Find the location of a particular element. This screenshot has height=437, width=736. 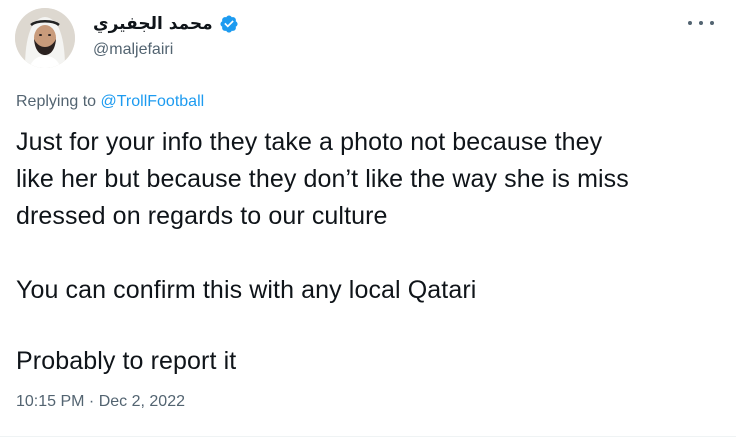

user-handle: @maljefairi is located at coordinates (166, 50).